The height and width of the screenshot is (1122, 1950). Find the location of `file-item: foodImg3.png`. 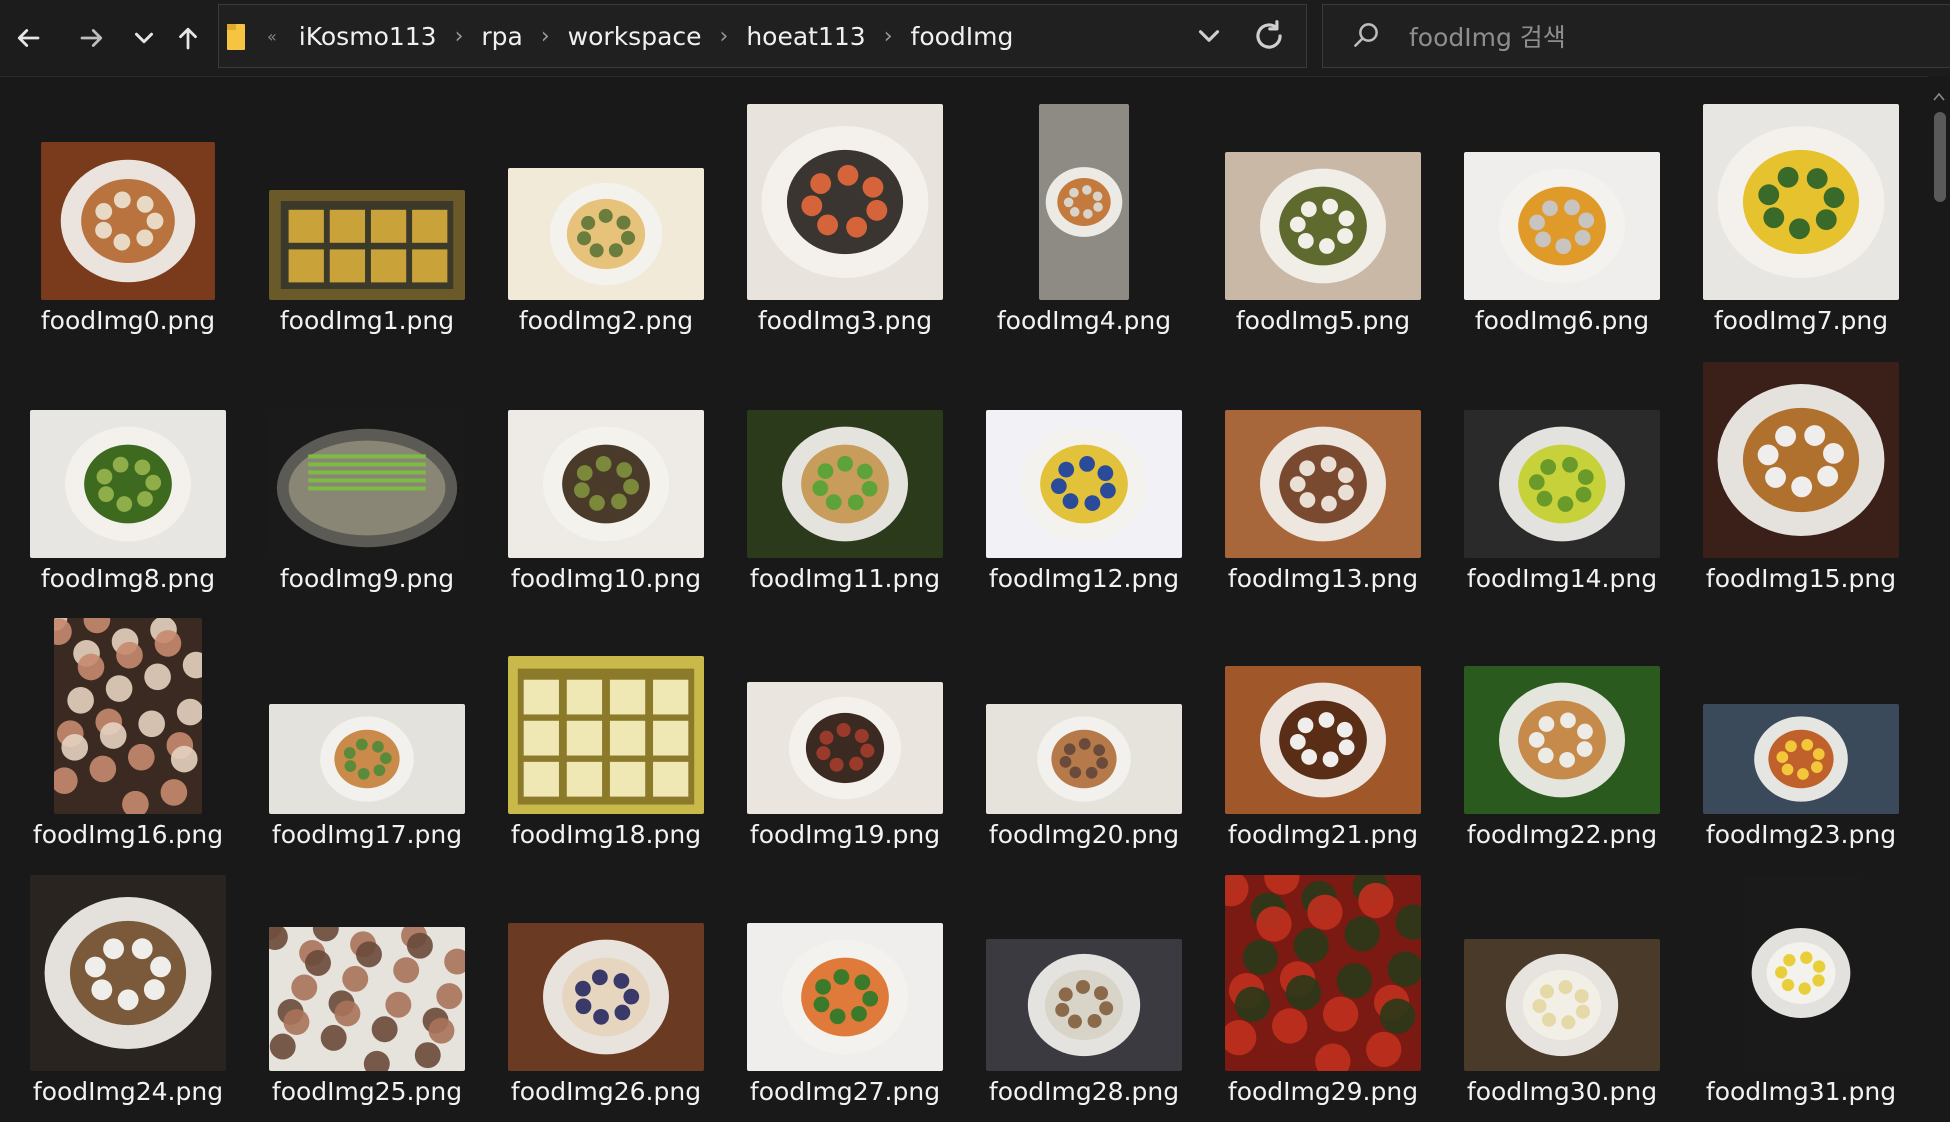

file-item: foodImg3.png is located at coordinates (845, 217).